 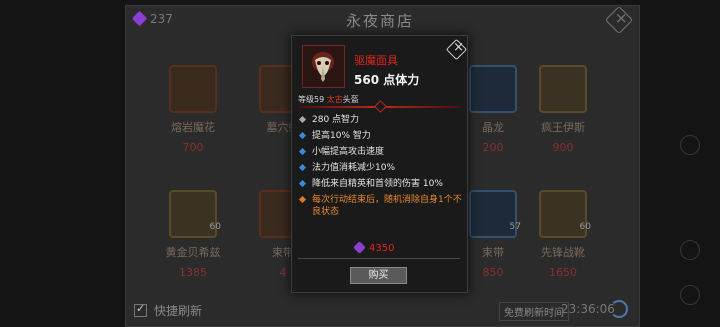 What do you see at coordinates (381, 136) in the screenshot?
I see `affix-line: 提高10% 智力` at bounding box center [381, 136].